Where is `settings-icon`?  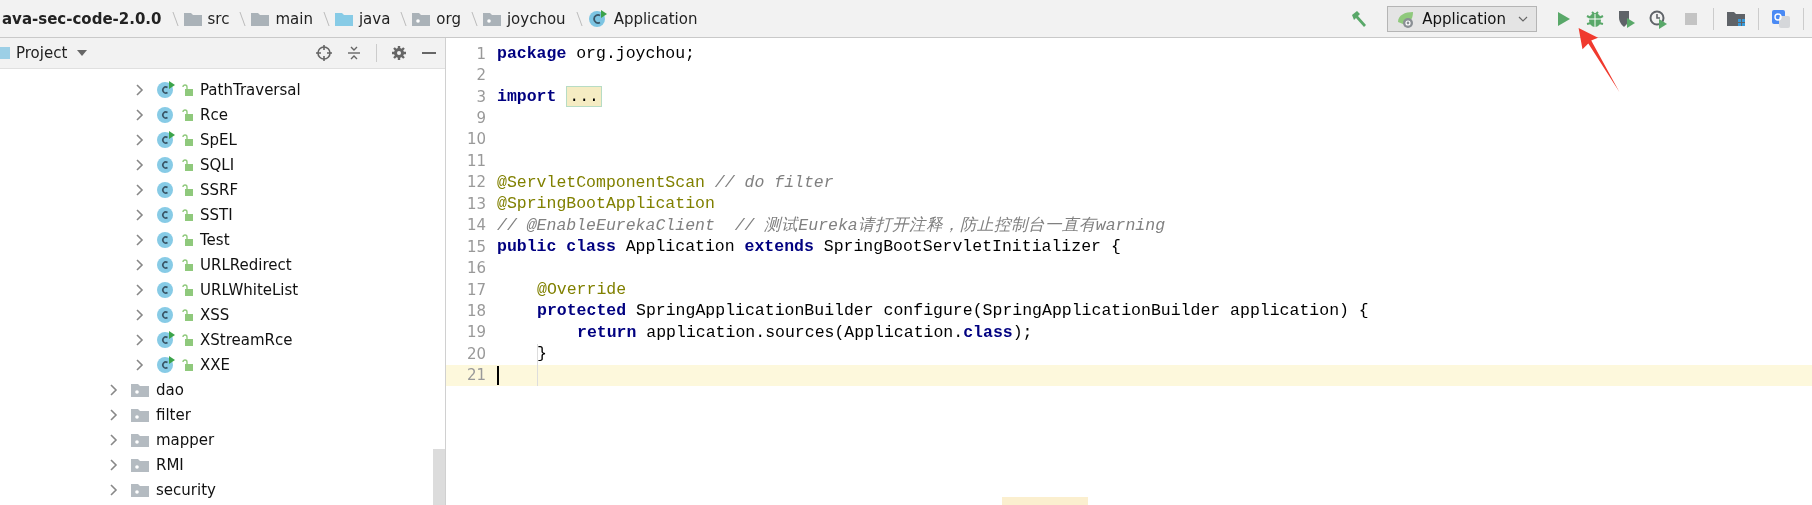 settings-icon is located at coordinates (399, 53).